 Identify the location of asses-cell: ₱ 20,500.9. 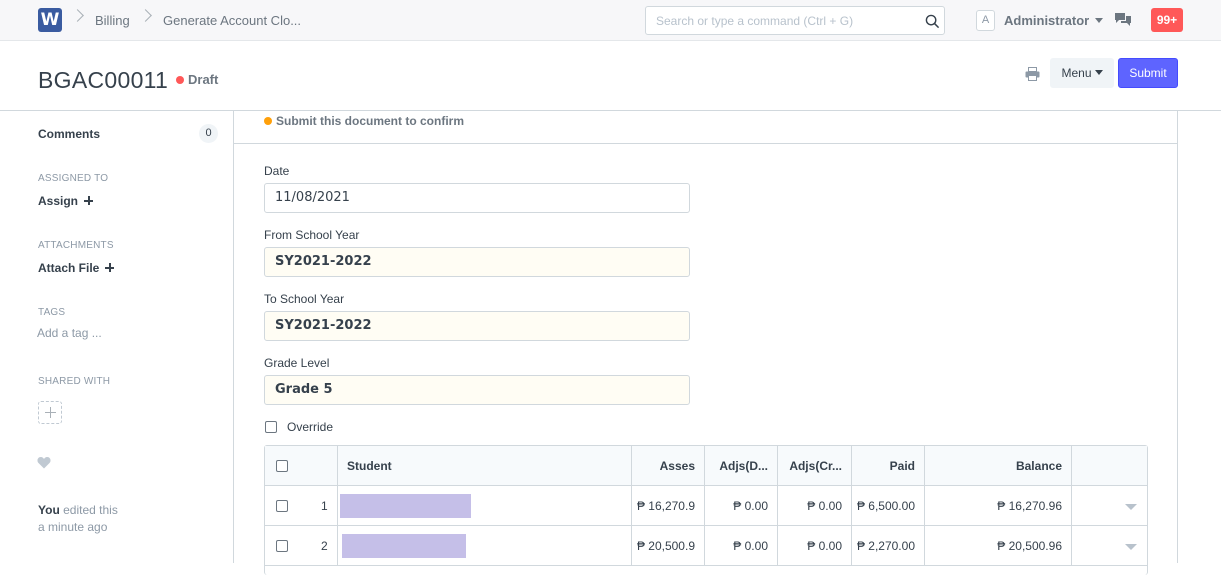
(668, 545).